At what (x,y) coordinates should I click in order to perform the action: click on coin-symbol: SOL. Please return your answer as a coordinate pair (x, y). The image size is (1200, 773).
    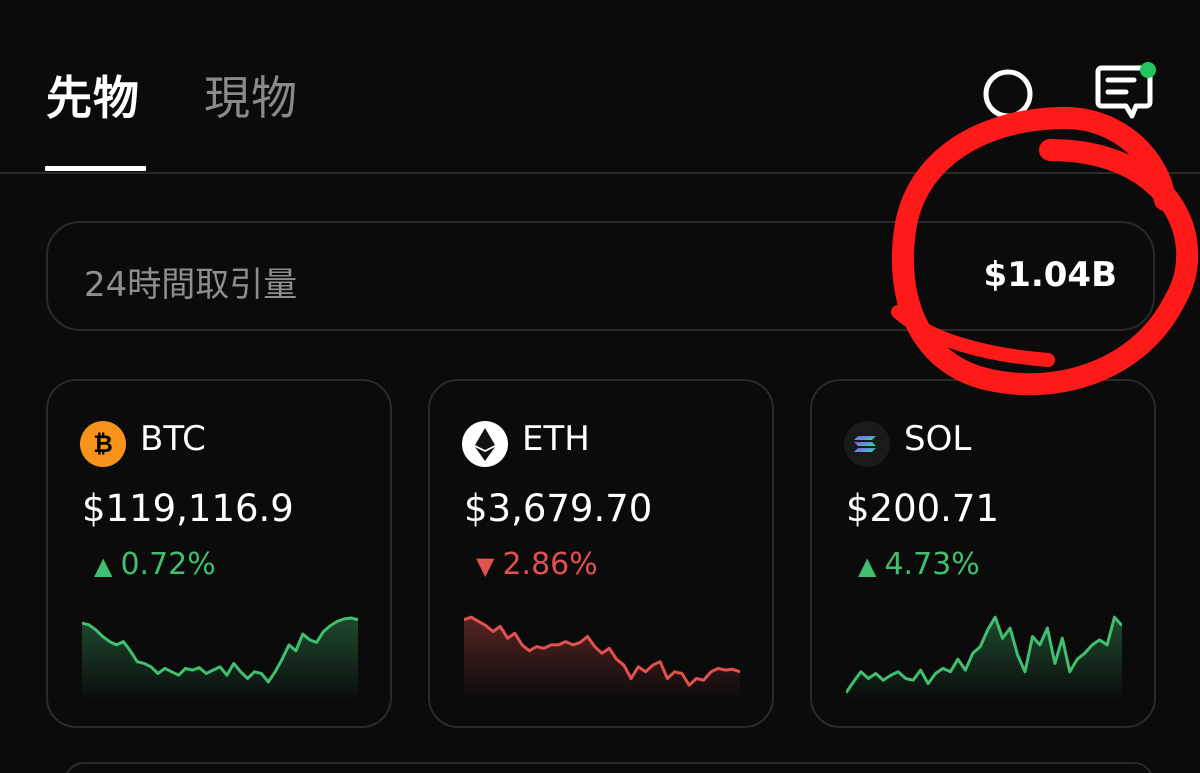
    Looking at the image, I should click on (938, 439).